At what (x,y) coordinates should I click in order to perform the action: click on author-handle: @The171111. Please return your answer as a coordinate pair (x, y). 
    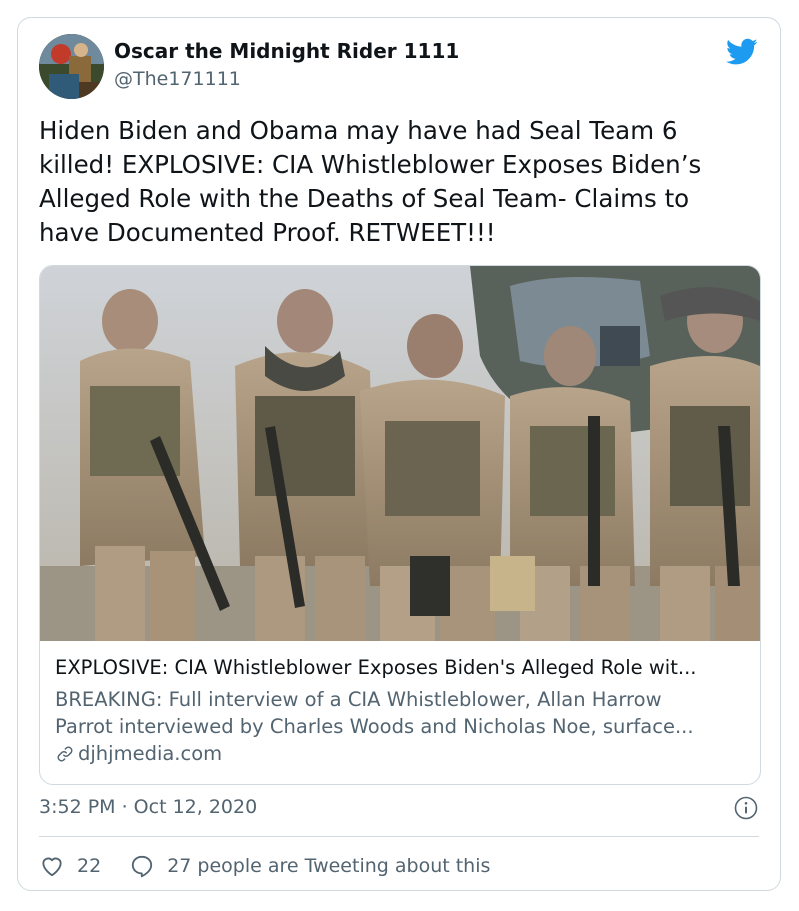
    Looking at the image, I should click on (177, 79).